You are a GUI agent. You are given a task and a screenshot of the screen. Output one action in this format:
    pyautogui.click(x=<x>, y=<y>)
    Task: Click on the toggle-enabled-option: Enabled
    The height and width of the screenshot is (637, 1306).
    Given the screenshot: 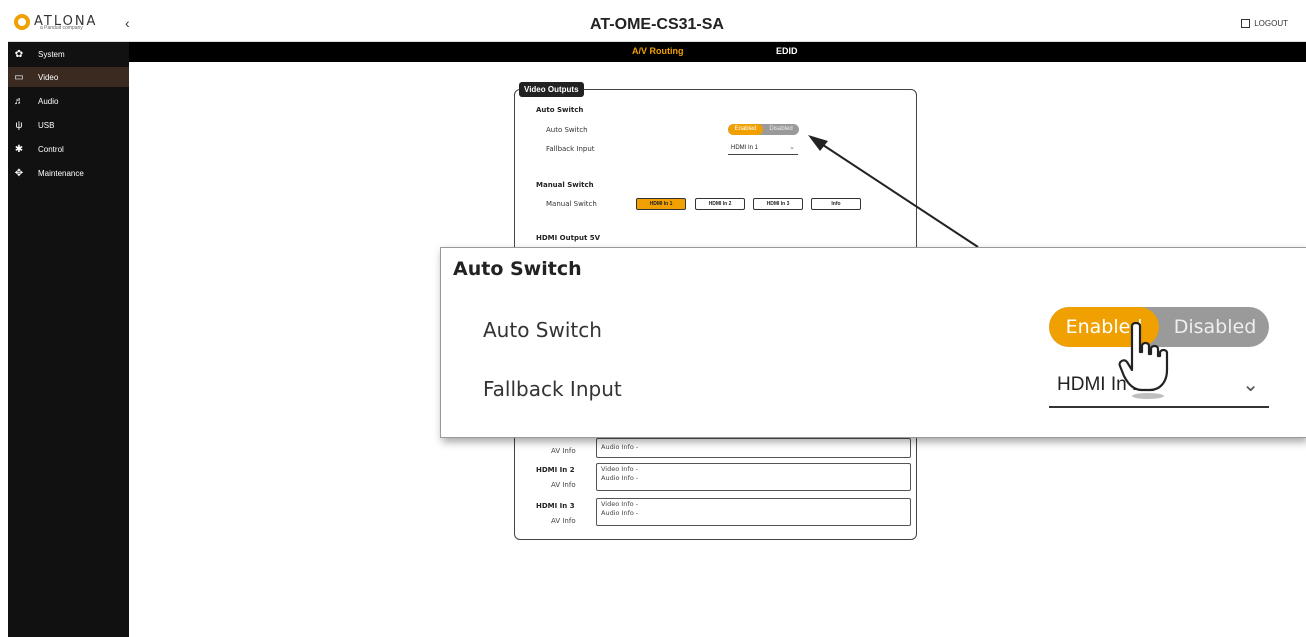 What is the action you would take?
    pyautogui.click(x=745, y=129)
    